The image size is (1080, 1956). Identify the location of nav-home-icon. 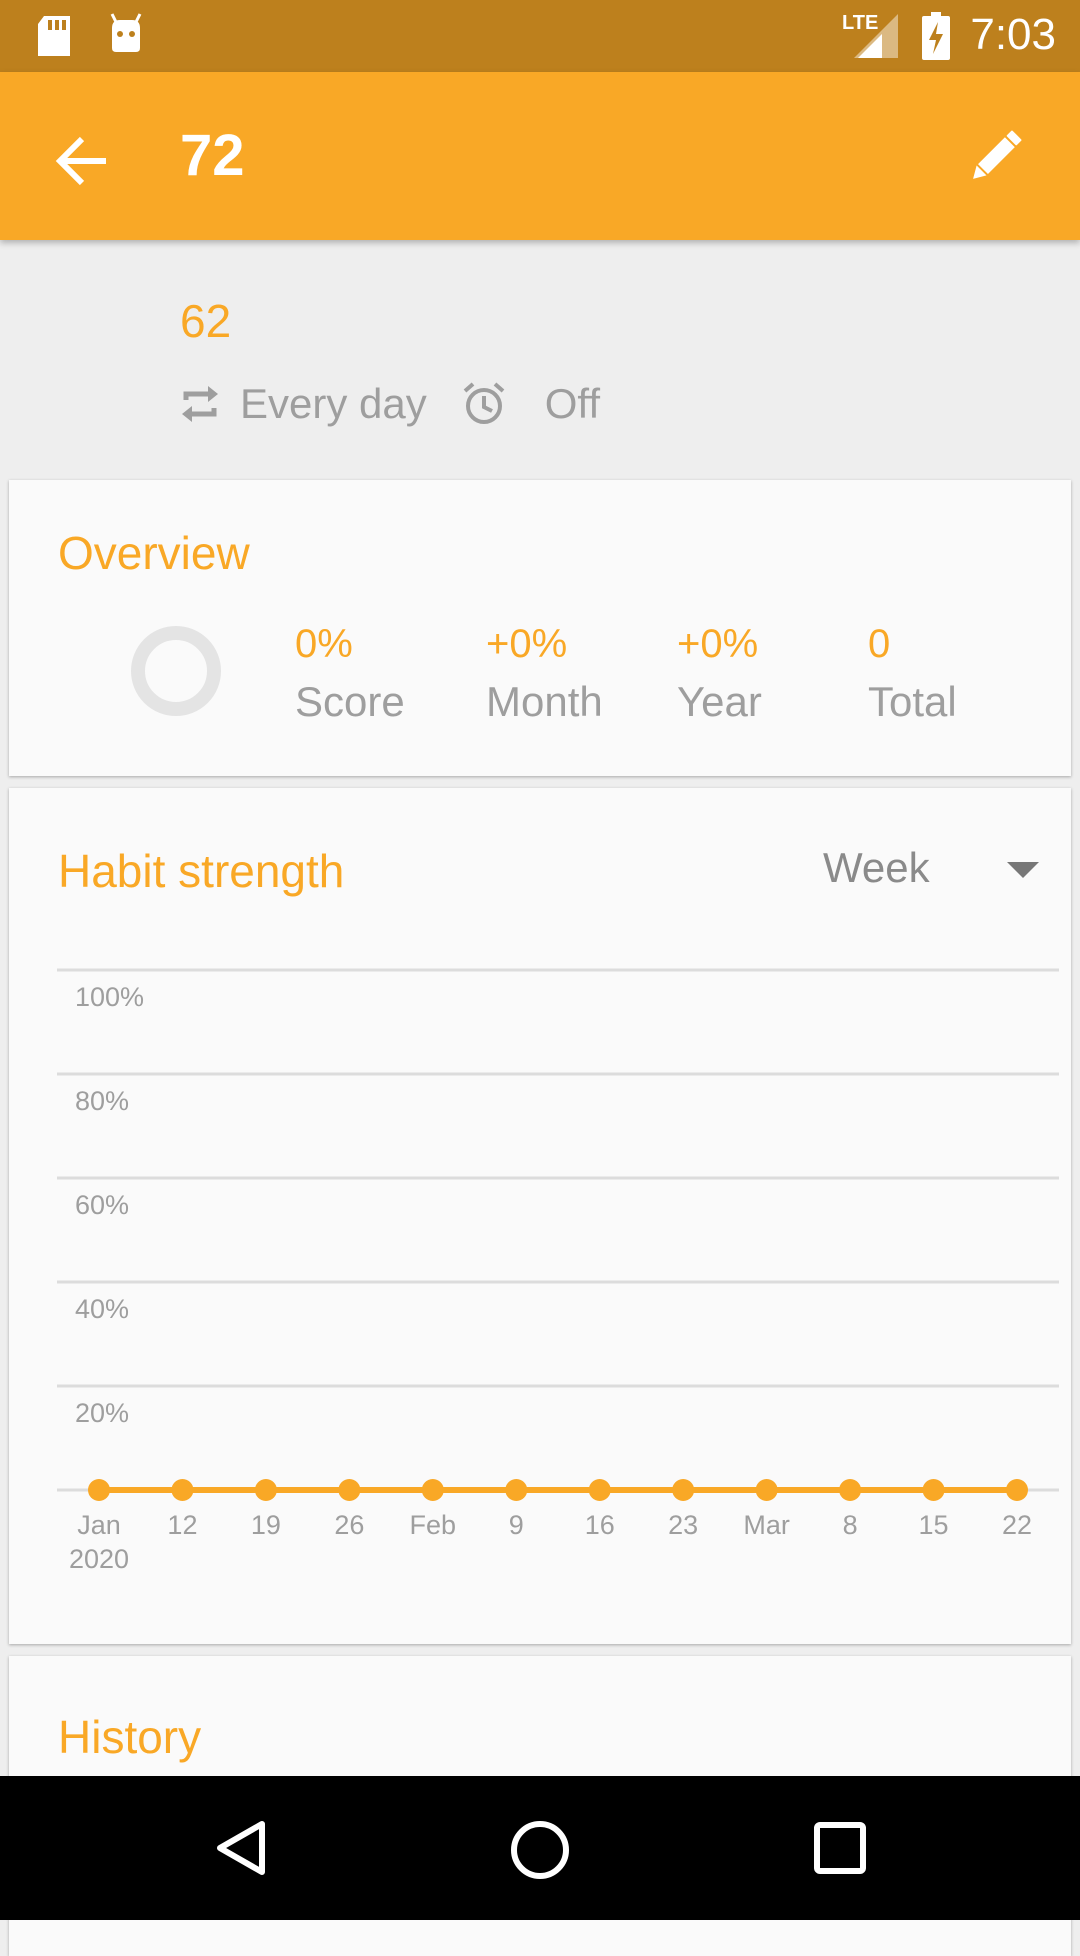
(540, 1850).